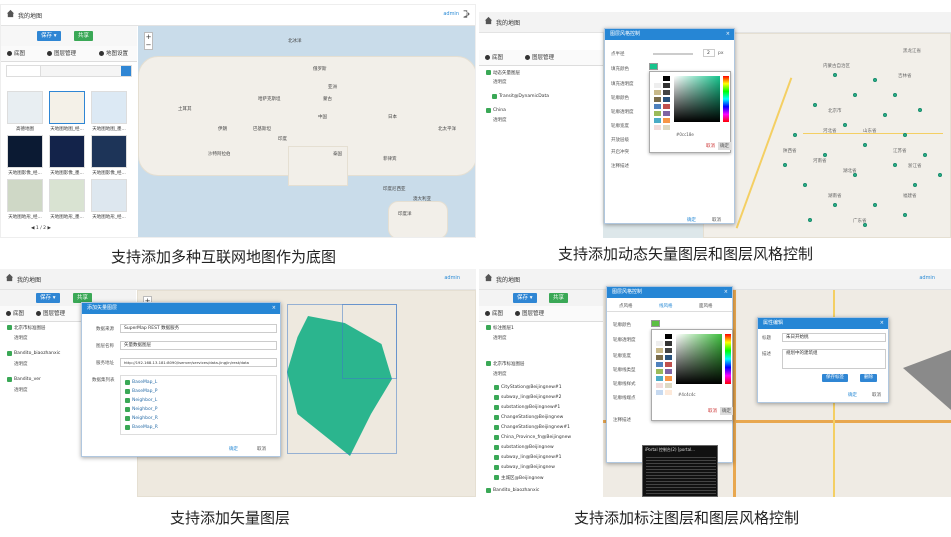 The width and height of the screenshot is (951, 537). What do you see at coordinates (140, 382) in the screenshot?
I see `dataset-item: BaseMap_L` at bounding box center [140, 382].